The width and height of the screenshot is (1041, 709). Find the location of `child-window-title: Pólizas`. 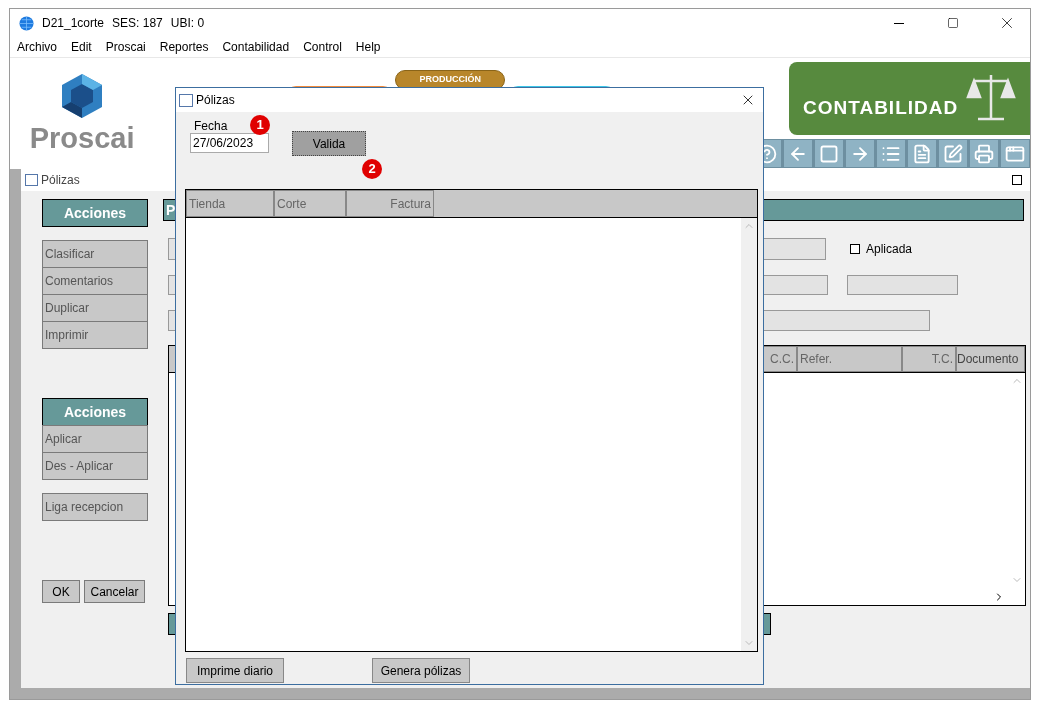

child-window-title: Pólizas is located at coordinates (60, 180).